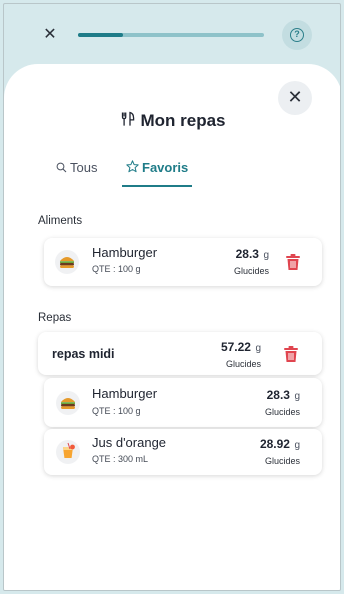 The height and width of the screenshot is (594, 344). I want to click on meal-group-name: repas midi, so click(83, 354).